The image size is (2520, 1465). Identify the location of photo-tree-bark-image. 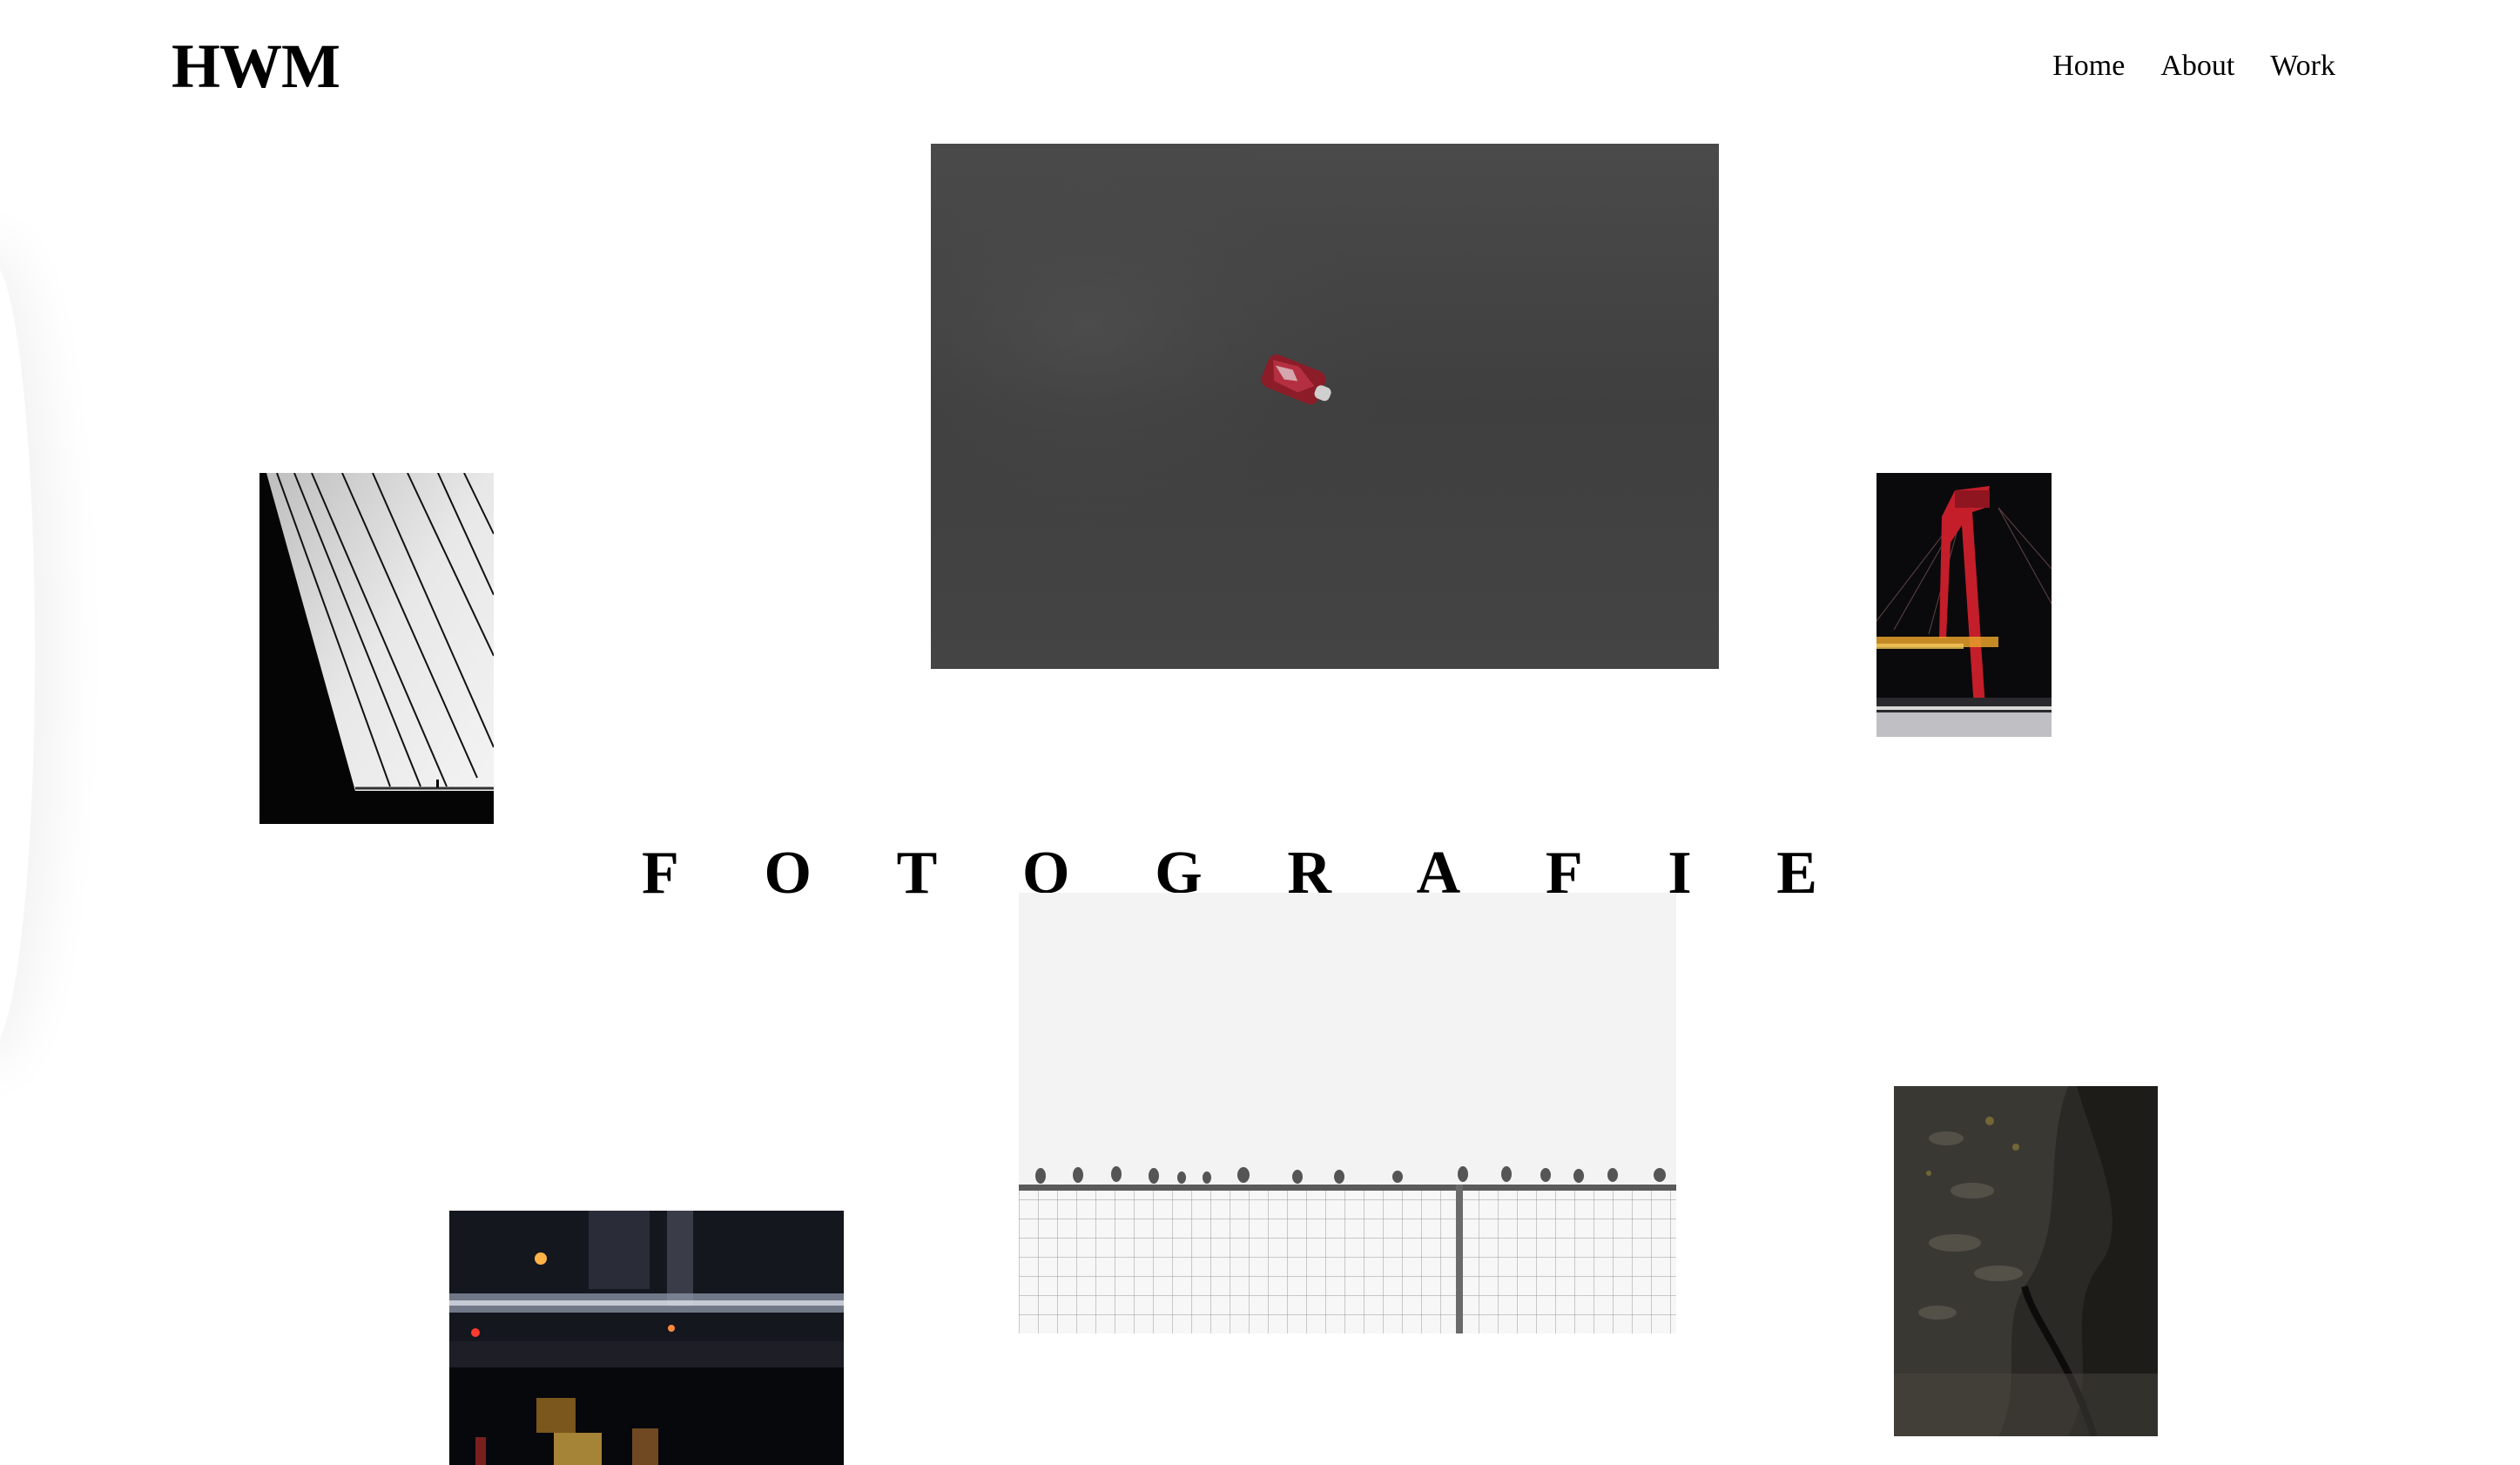
(2026, 1261).